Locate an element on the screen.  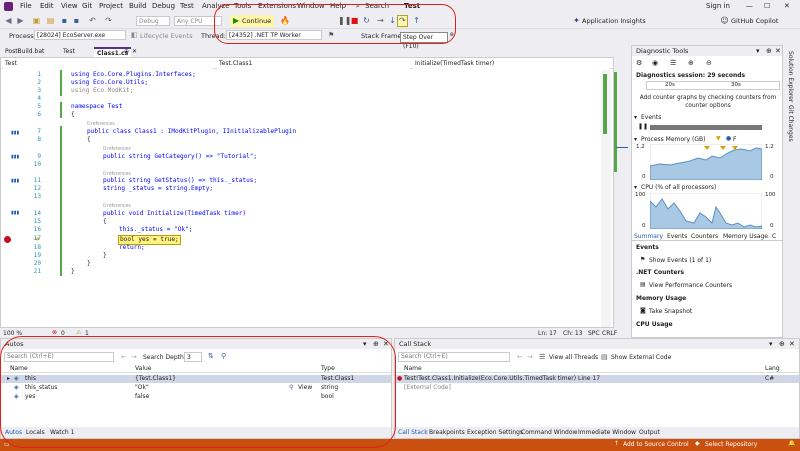
col-name: Name is located at coordinates (413, 368).